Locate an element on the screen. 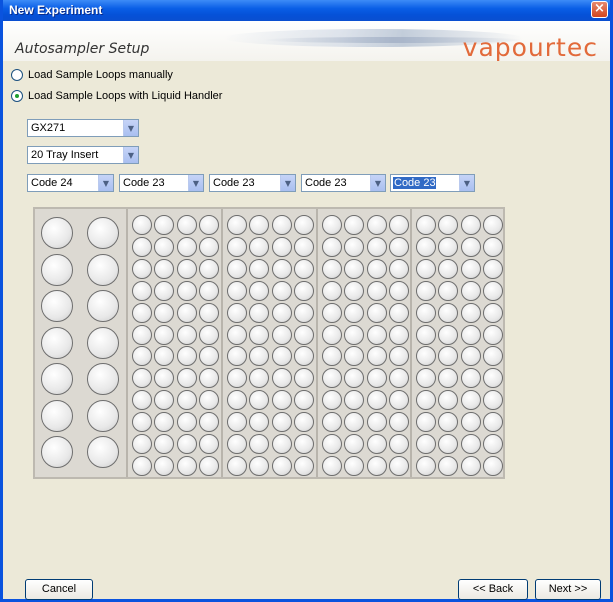 The width and height of the screenshot is (613, 602). rack-5-select: Code 23 ▼ is located at coordinates (432, 183).